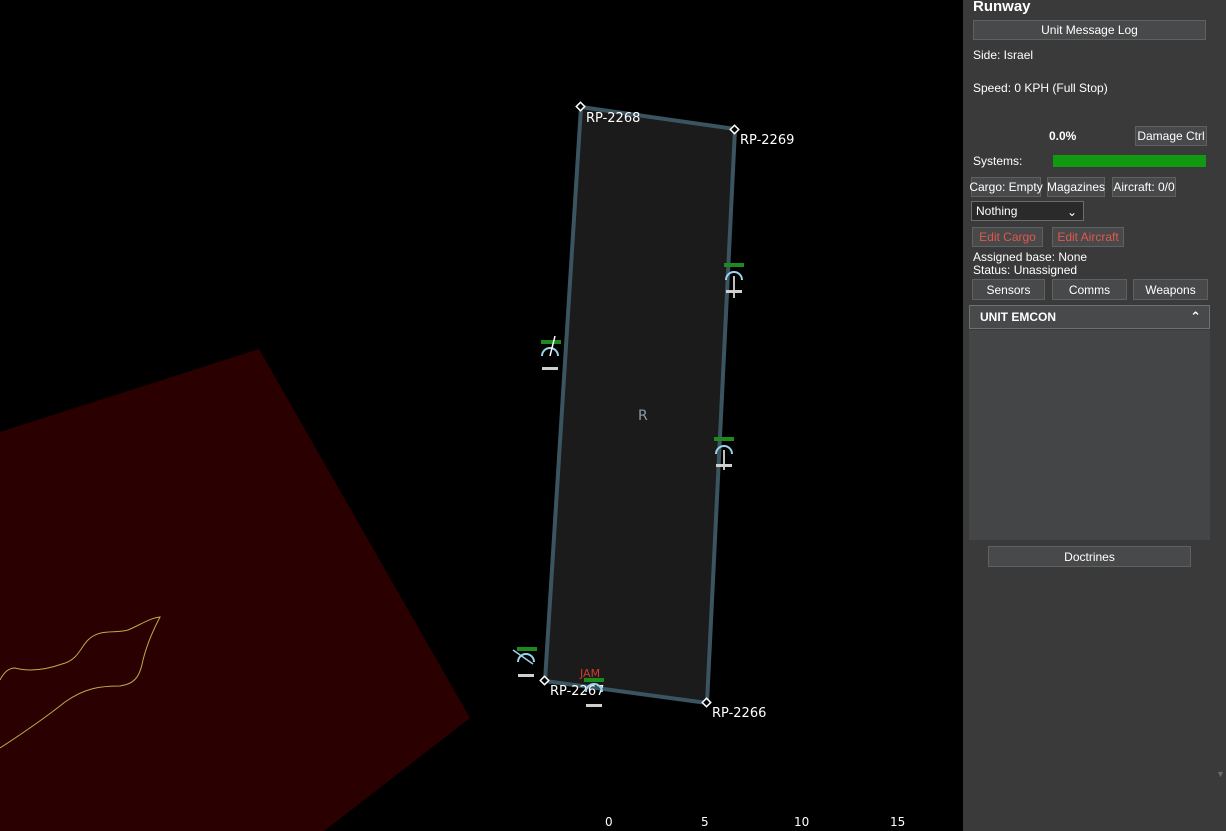 This screenshot has width=1226, height=831. I want to click on systems-bar-fill, so click(1129, 161).